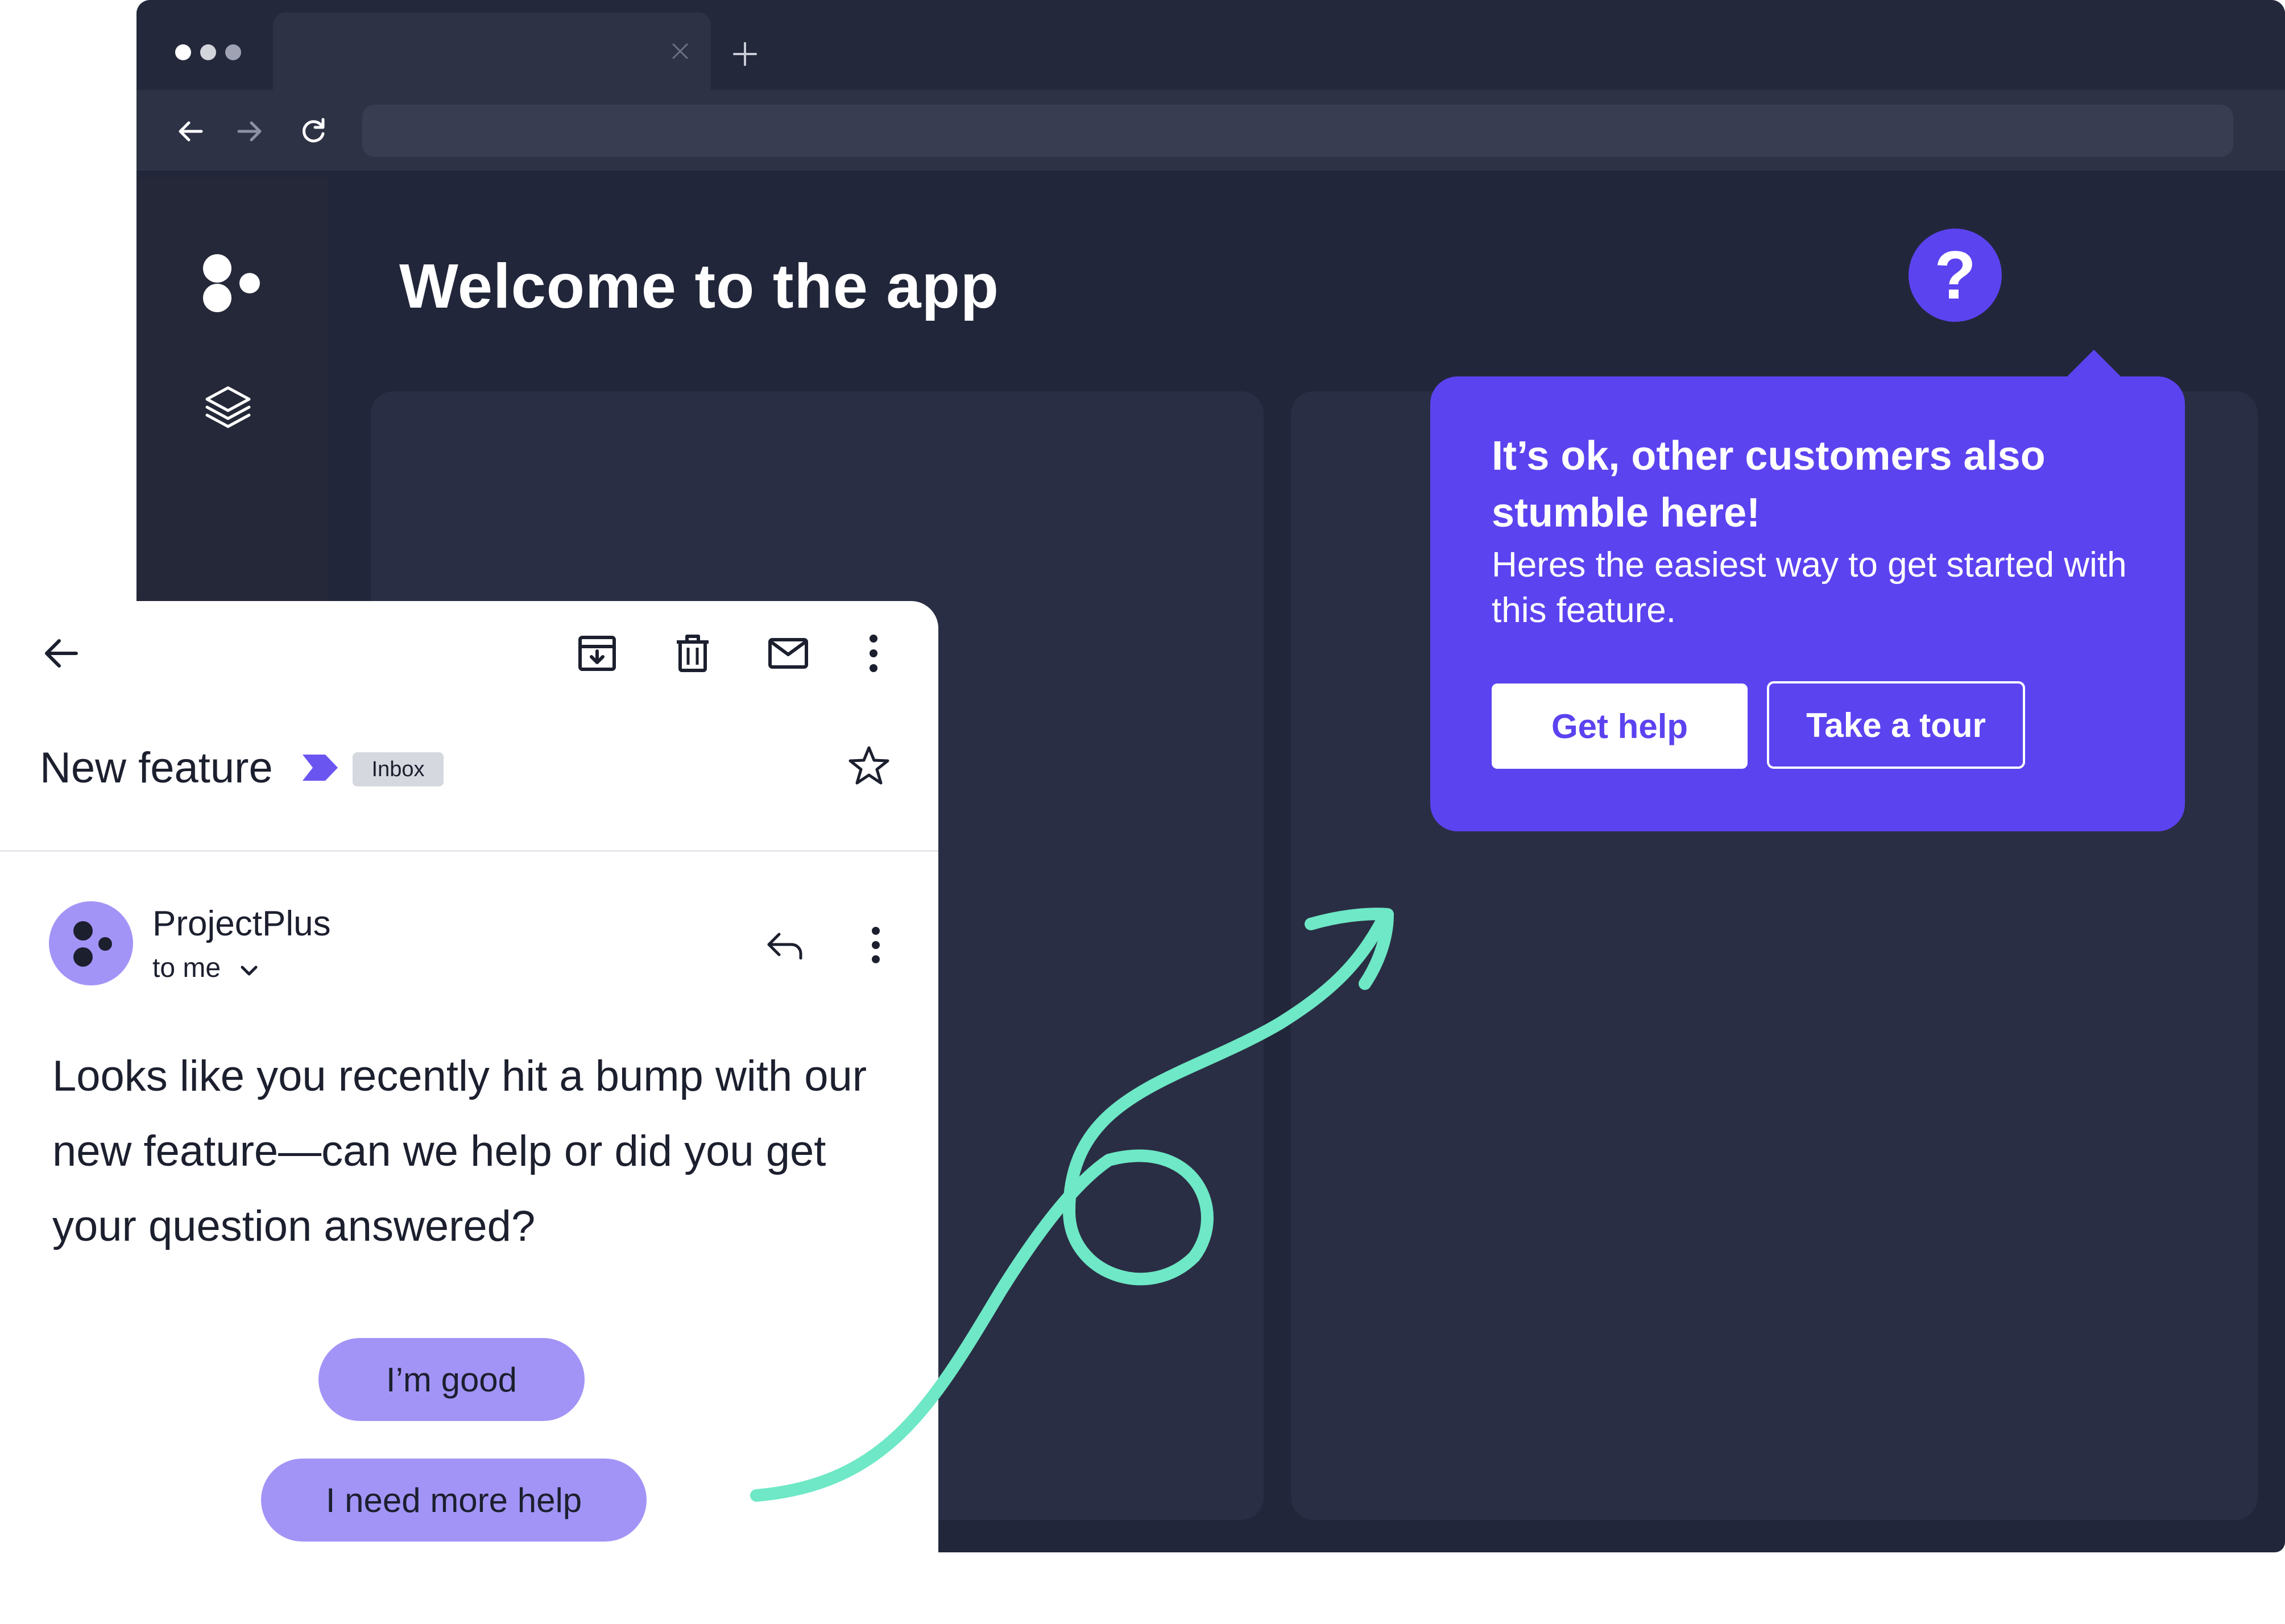 The height and width of the screenshot is (1624, 2285). Describe the element at coordinates (250, 131) in the screenshot. I see `forward-icon` at that location.